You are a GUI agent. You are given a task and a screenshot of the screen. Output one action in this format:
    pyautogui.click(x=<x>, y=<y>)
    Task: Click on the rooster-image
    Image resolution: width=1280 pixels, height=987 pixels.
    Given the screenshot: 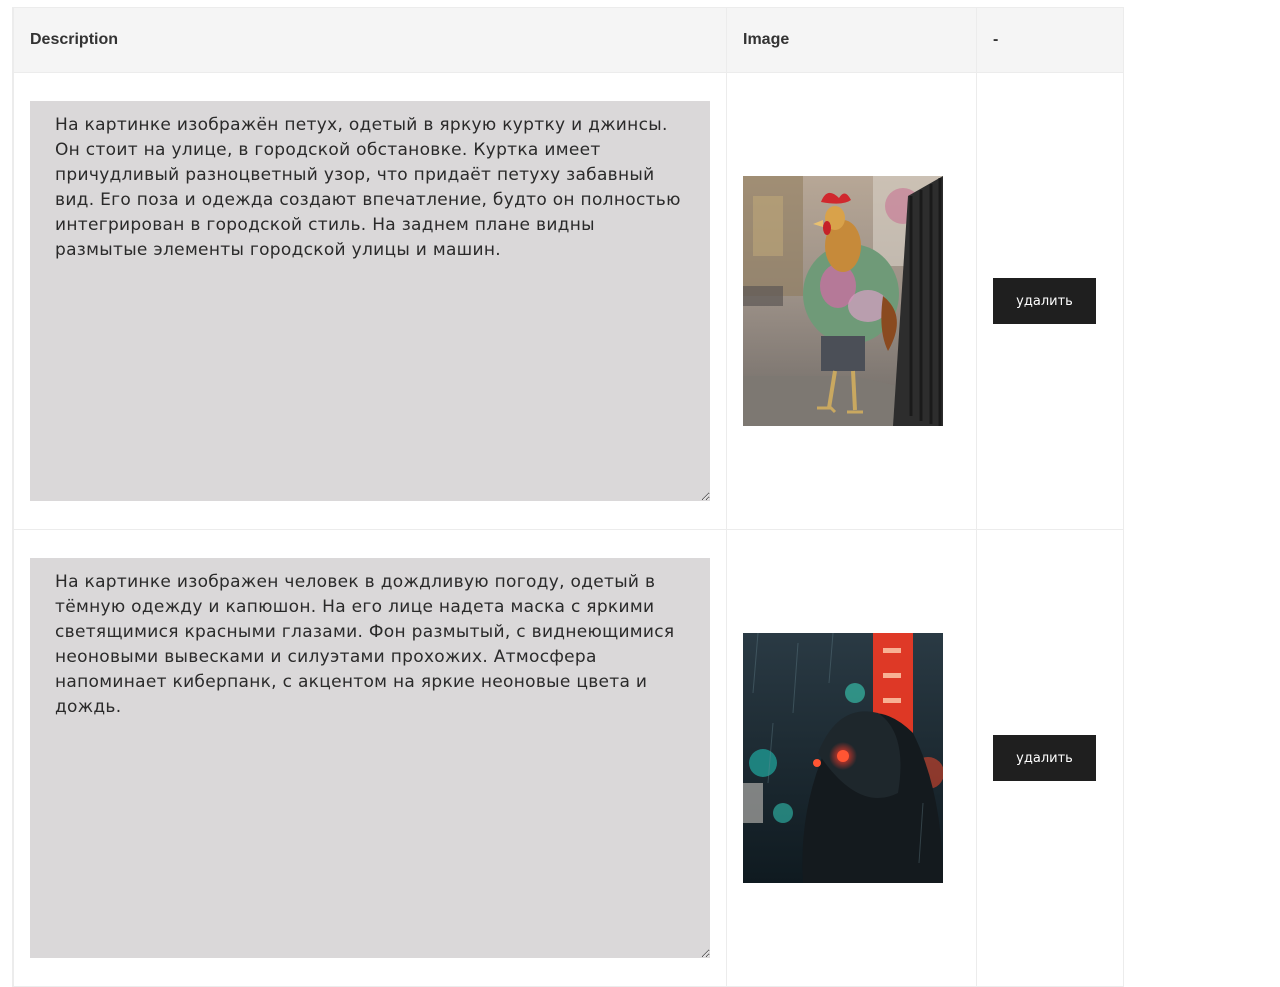 What is the action you would take?
    pyautogui.click(x=843, y=301)
    